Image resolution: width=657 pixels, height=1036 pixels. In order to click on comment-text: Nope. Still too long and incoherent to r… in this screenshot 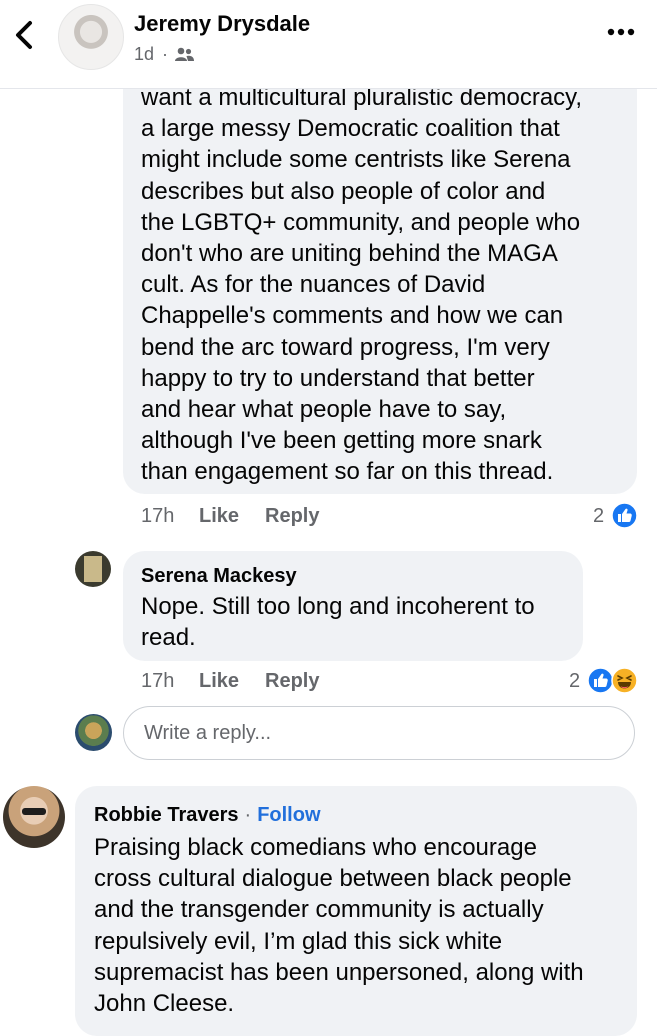, I will do `click(338, 622)`.